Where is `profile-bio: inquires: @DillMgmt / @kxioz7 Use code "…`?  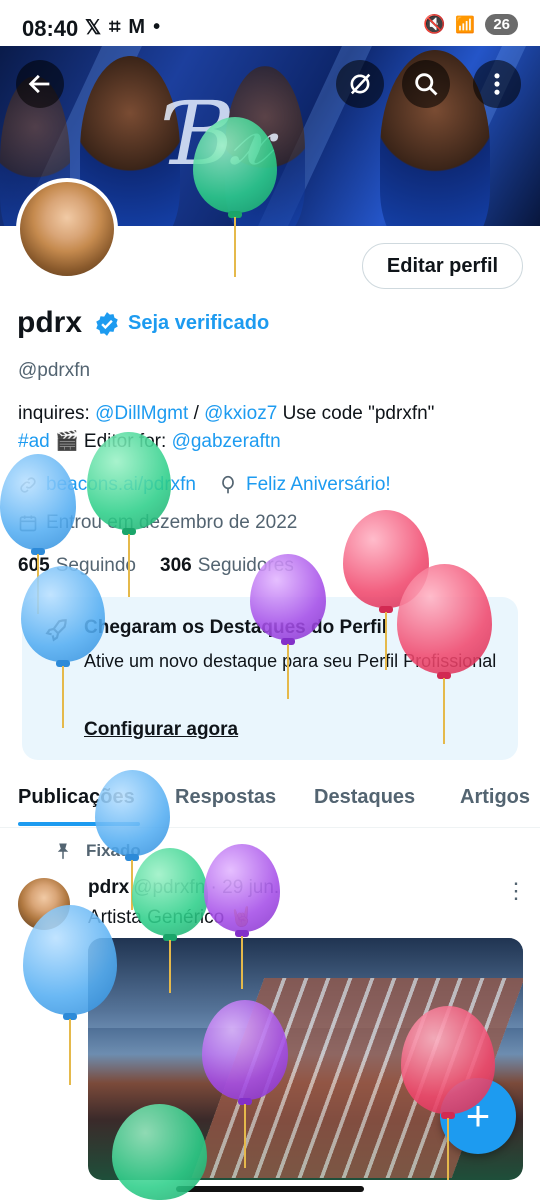
profile-bio: inquires: @DillMgmt / @kxioz7 Use code "… is located at coordinates (273, 428).